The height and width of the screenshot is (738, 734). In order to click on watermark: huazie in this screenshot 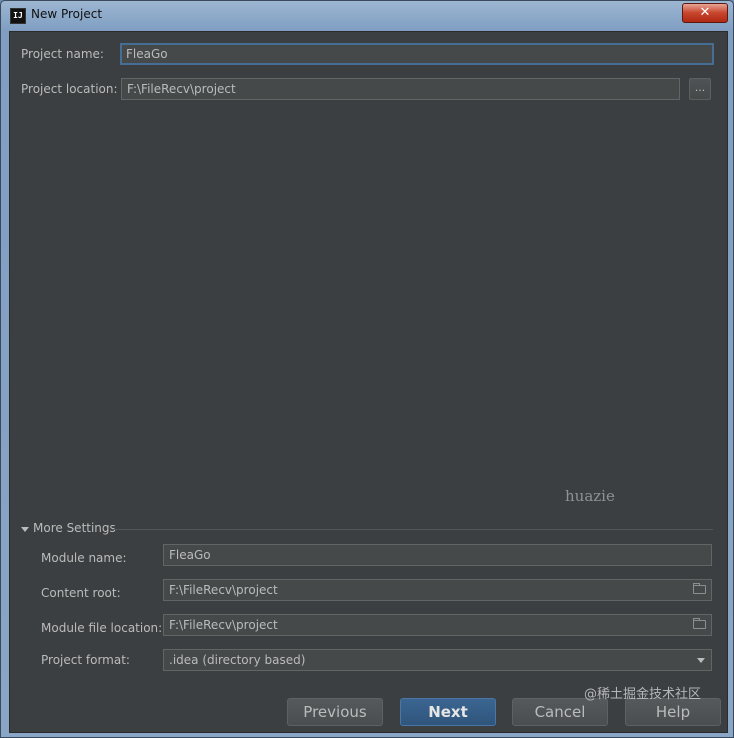, I will do `click(590, 496)`.